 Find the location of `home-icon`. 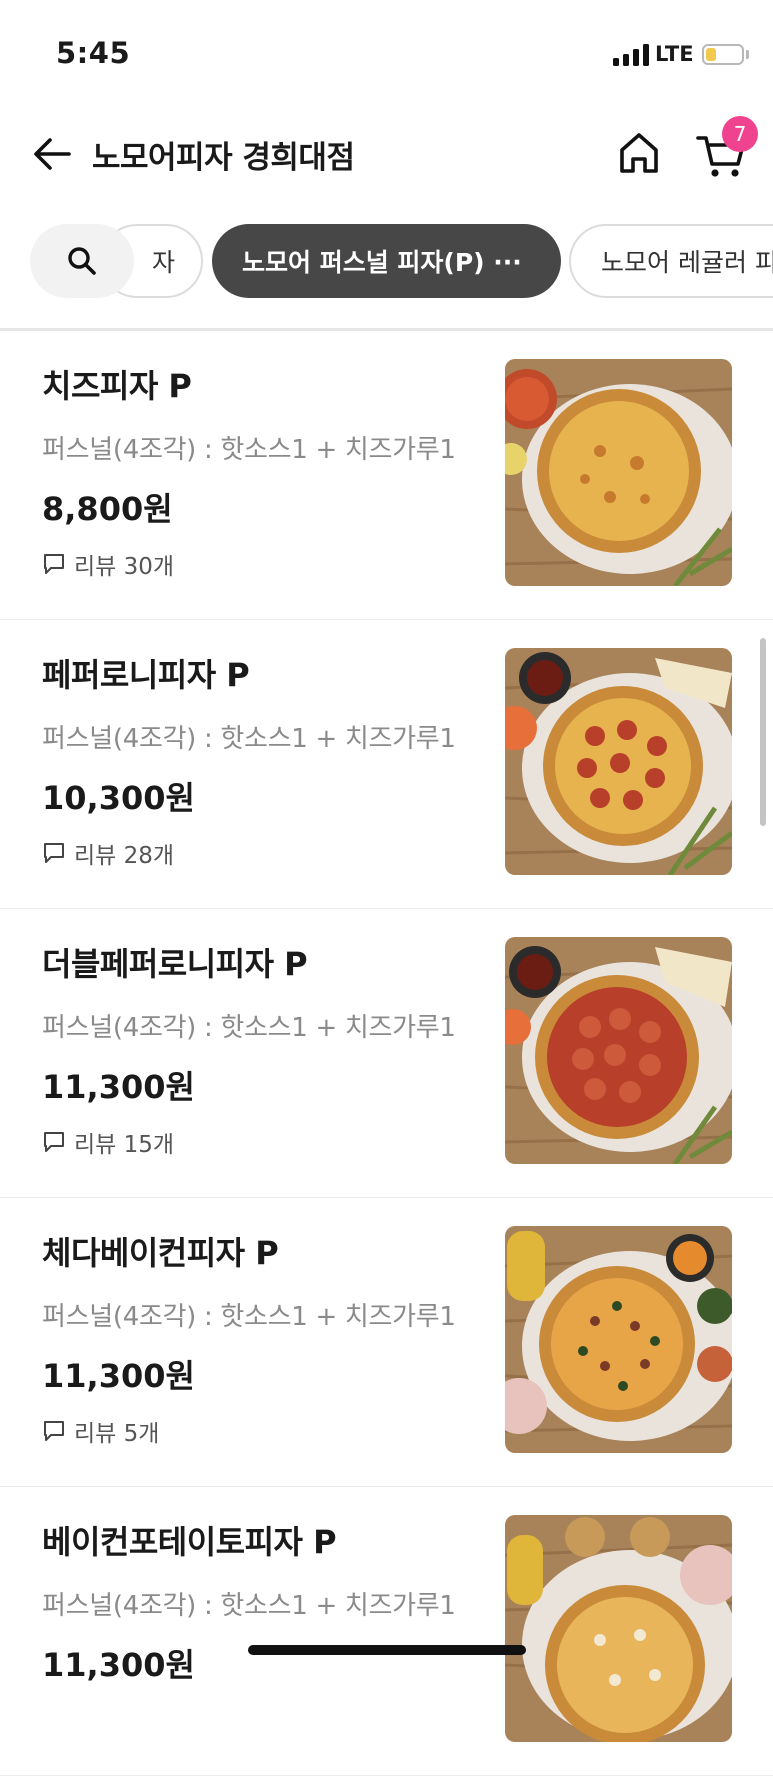

home-icon is located at coordinates (639, 153).